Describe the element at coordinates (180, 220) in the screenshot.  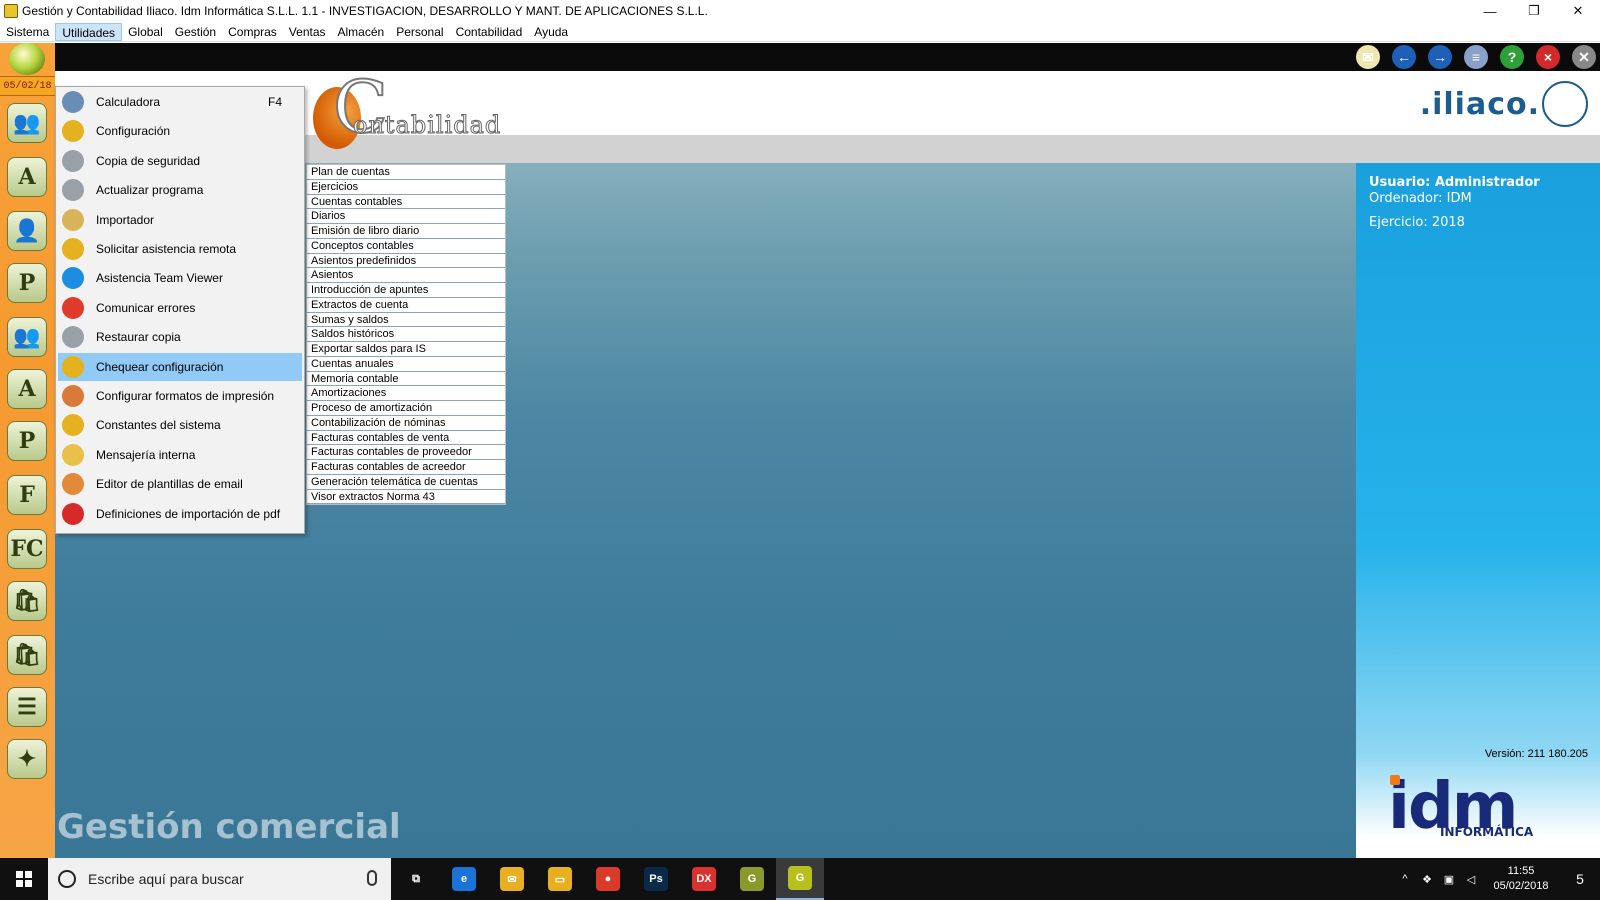
I see `utilidades-menu-item: Importador` at that location.